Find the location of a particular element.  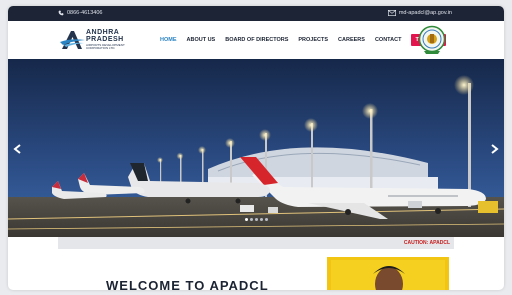

logo-line-1: ANDHRA is located at coordinates (103, 32).